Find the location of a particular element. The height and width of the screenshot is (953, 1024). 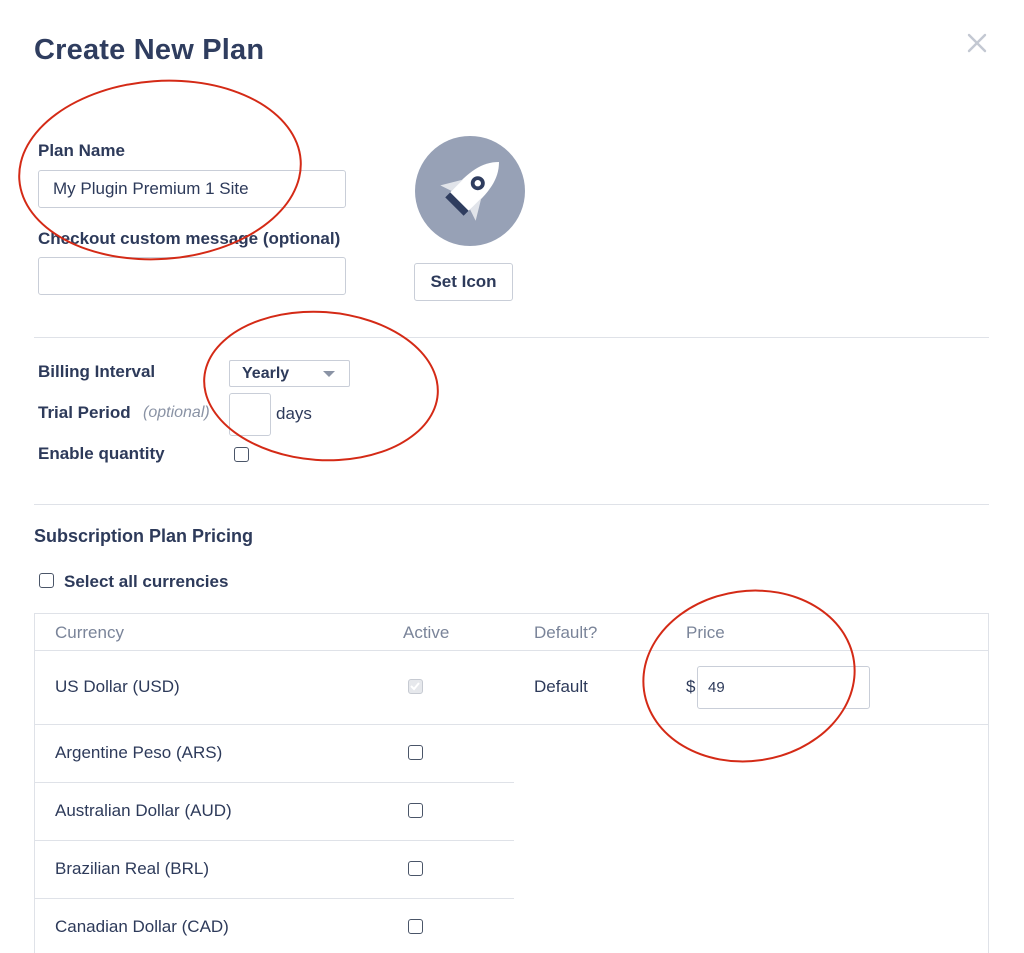

billing-interval-label: Billing Interval is located at coordinates (97, 371).